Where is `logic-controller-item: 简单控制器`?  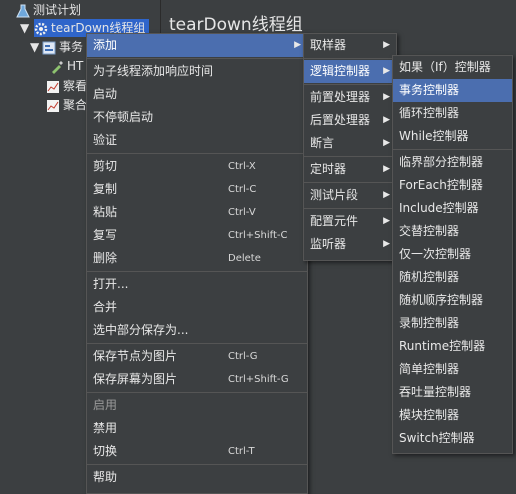
logic-controller-item: 简单控制器 is located at coordinates (452, 369).